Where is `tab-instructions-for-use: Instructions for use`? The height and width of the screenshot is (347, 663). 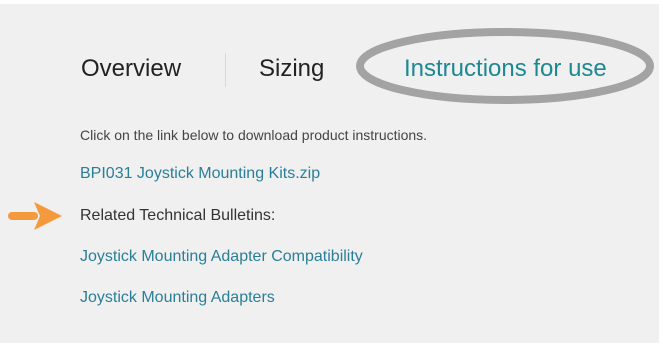
tab-instructions-for-use: Instructions for use is located at coordinates (505, 69).